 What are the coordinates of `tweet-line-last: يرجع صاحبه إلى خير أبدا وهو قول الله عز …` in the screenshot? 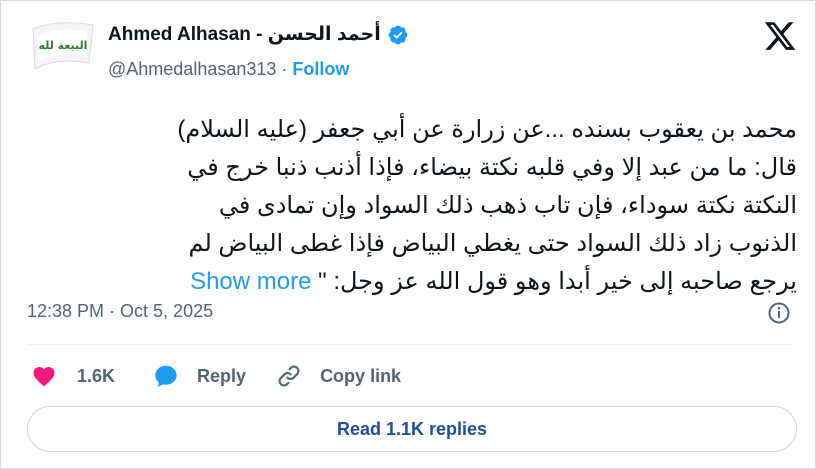 It's located at (412, 282).